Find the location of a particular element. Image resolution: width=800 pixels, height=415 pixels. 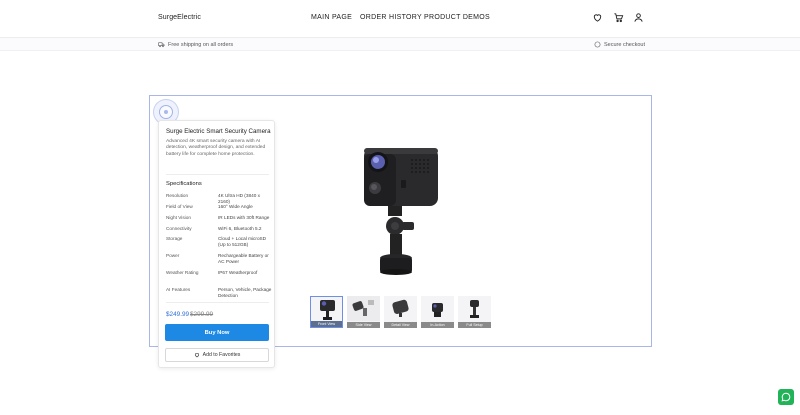

thumbnail-label: Side View is located at coordinates (363, 325).